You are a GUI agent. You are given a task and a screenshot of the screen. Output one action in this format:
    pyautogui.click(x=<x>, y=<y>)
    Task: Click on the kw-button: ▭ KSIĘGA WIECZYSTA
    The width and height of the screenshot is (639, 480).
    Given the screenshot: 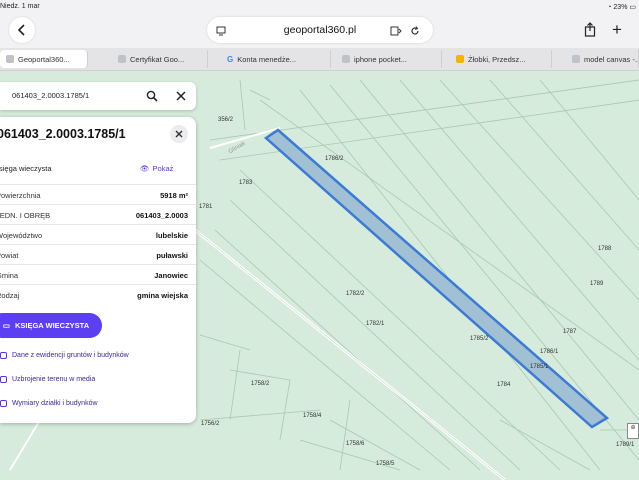 What is the action you would take?
    pyautogui.click(x=51, y=325)
    